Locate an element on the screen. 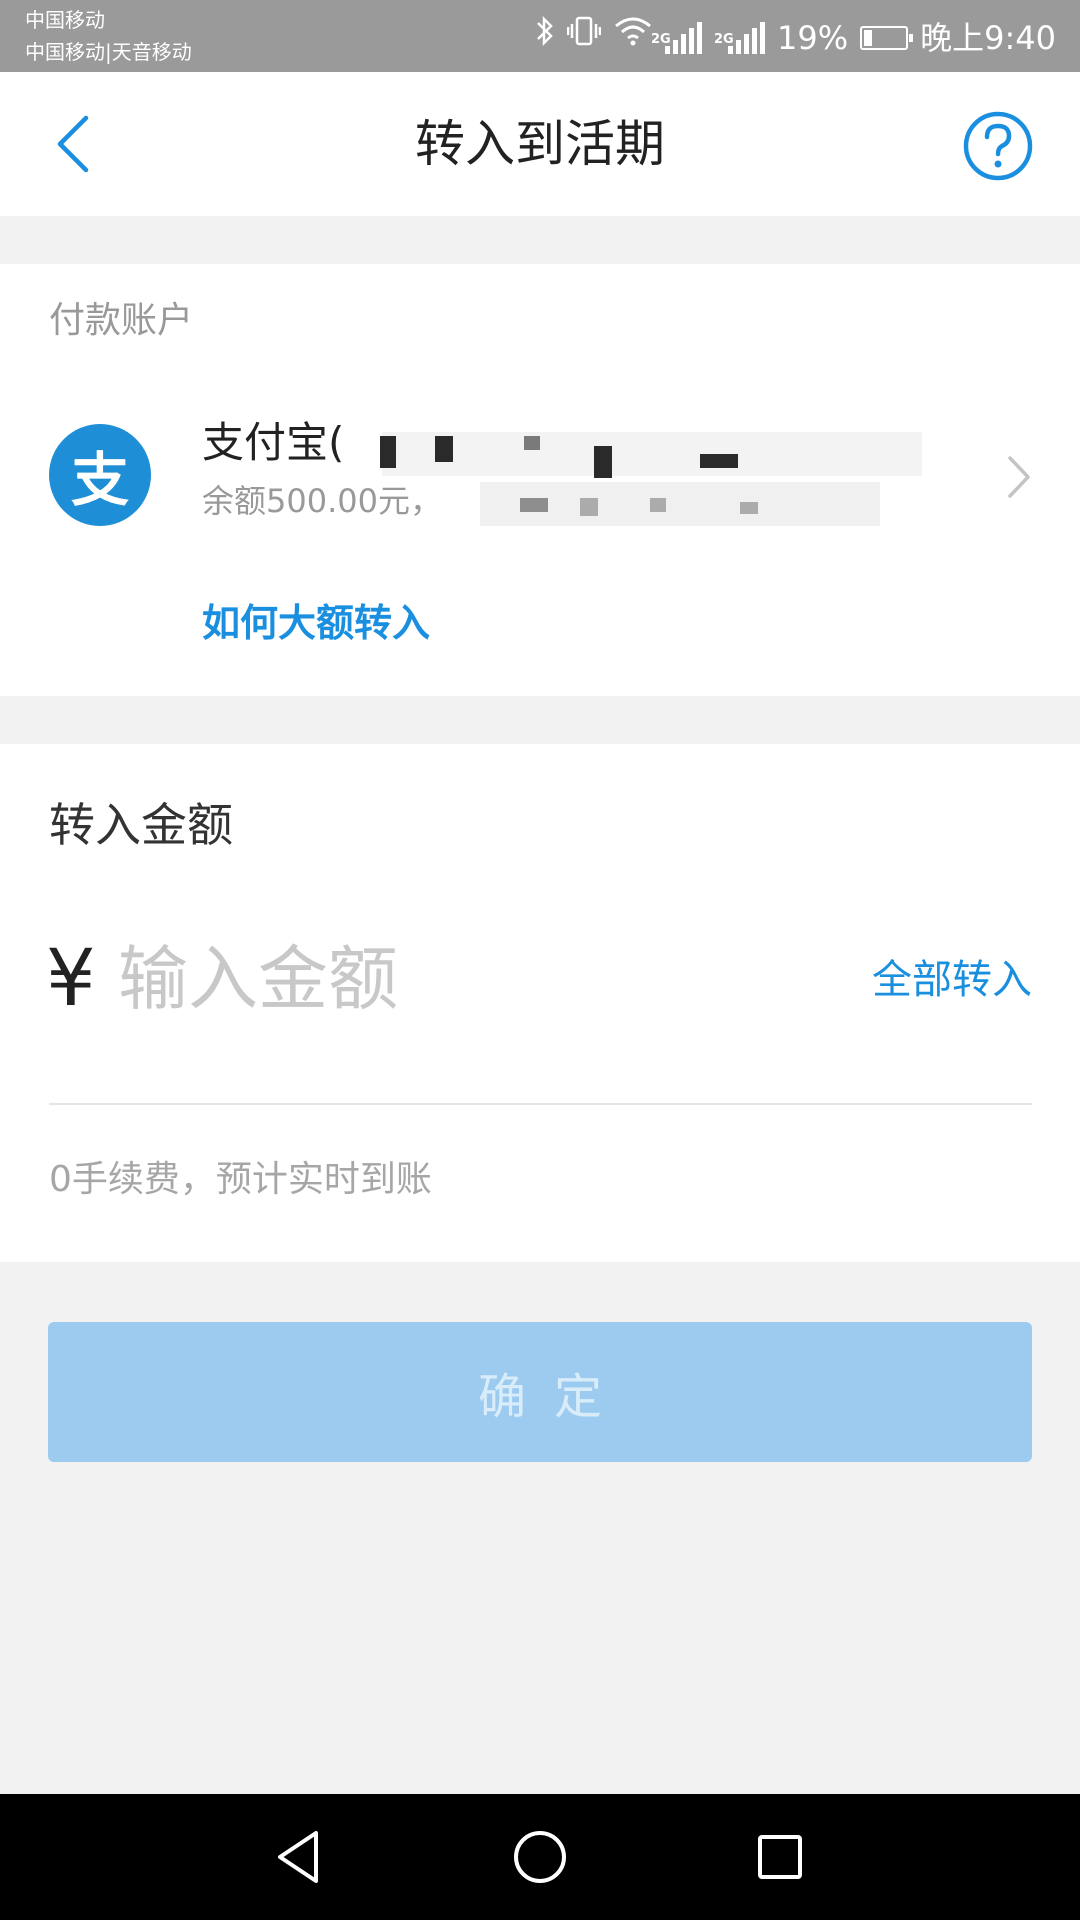  divider is located at coordinates (540, 1104).